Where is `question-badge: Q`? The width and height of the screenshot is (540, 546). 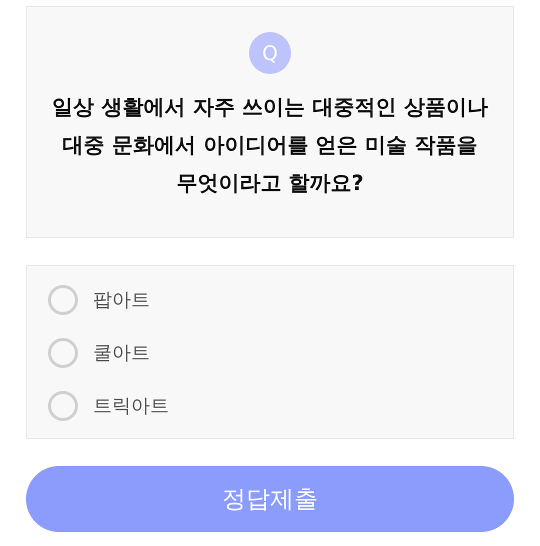
question-badge: Q is located at coordinates (270, 53).